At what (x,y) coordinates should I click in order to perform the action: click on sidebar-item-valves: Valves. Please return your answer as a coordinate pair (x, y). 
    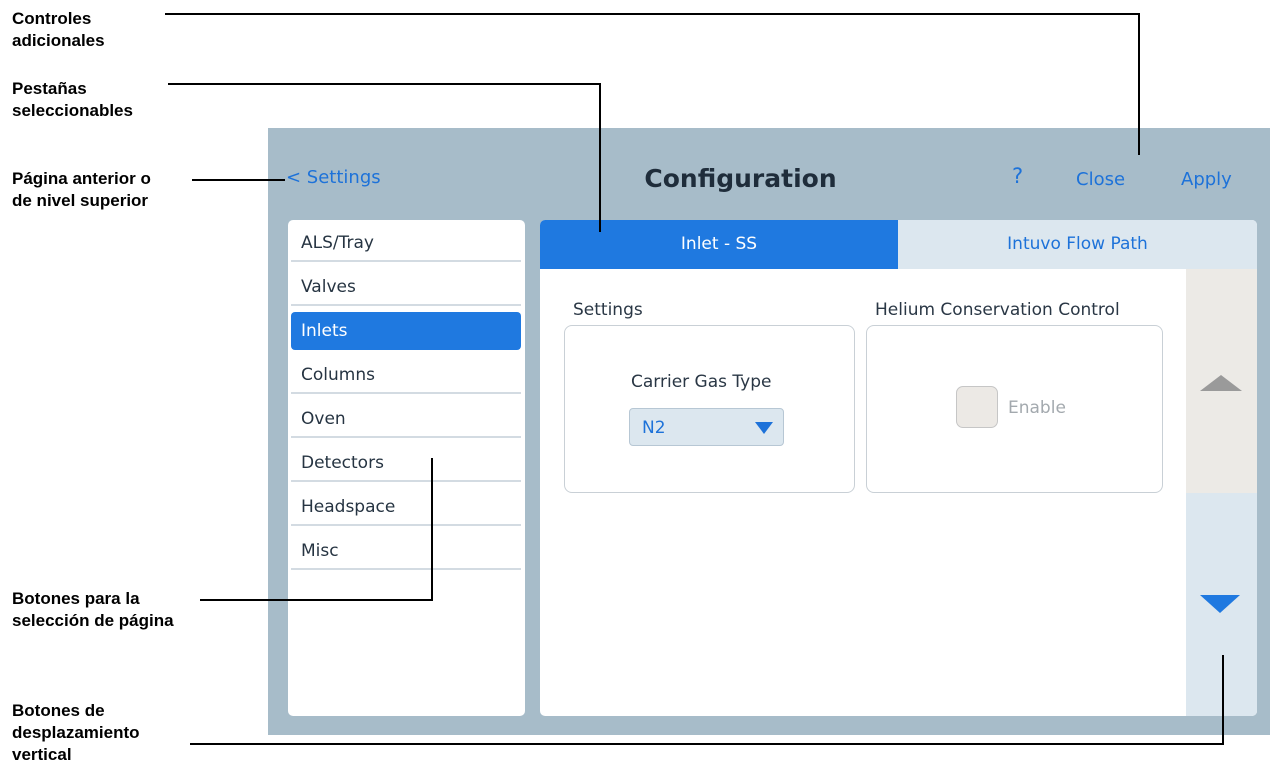
    Looking at the image, I should click on (406, 287).